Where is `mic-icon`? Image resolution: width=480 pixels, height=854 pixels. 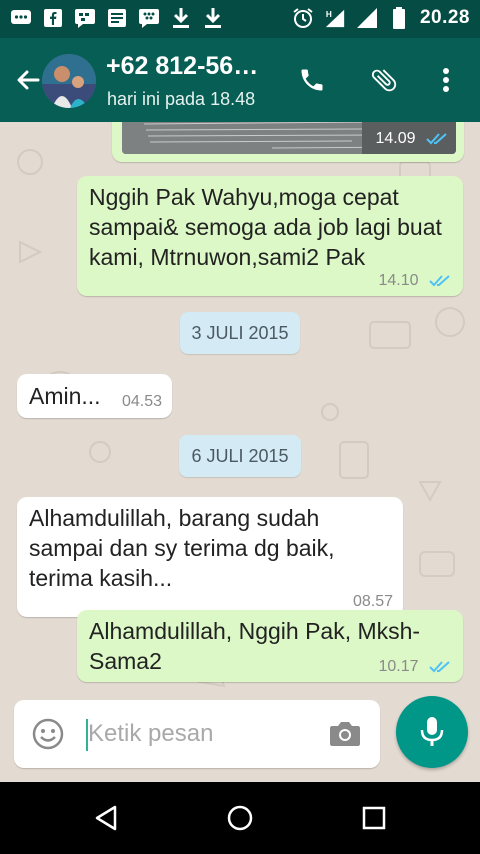
mic-icon is located at coordinates (432, 731).